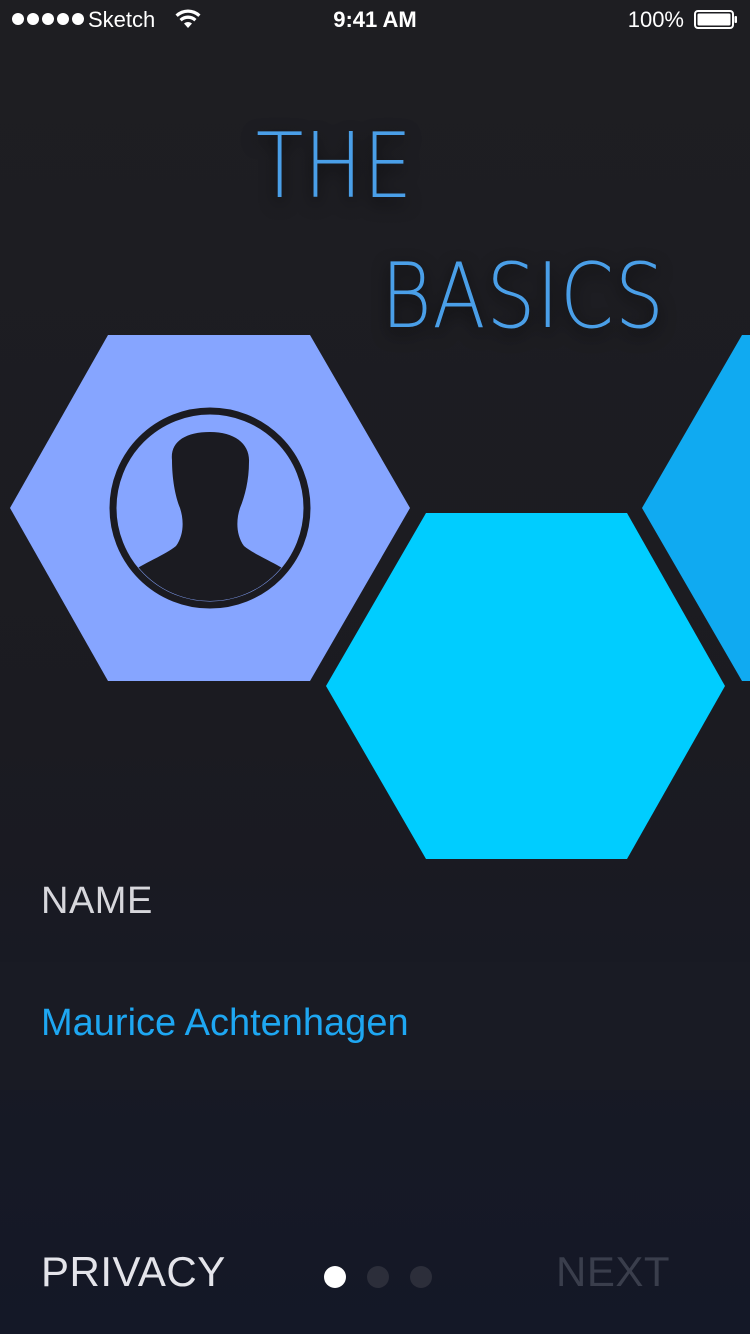 The image size is (750, 1334). I want to click on hex-item-profile, so click(210, 508).